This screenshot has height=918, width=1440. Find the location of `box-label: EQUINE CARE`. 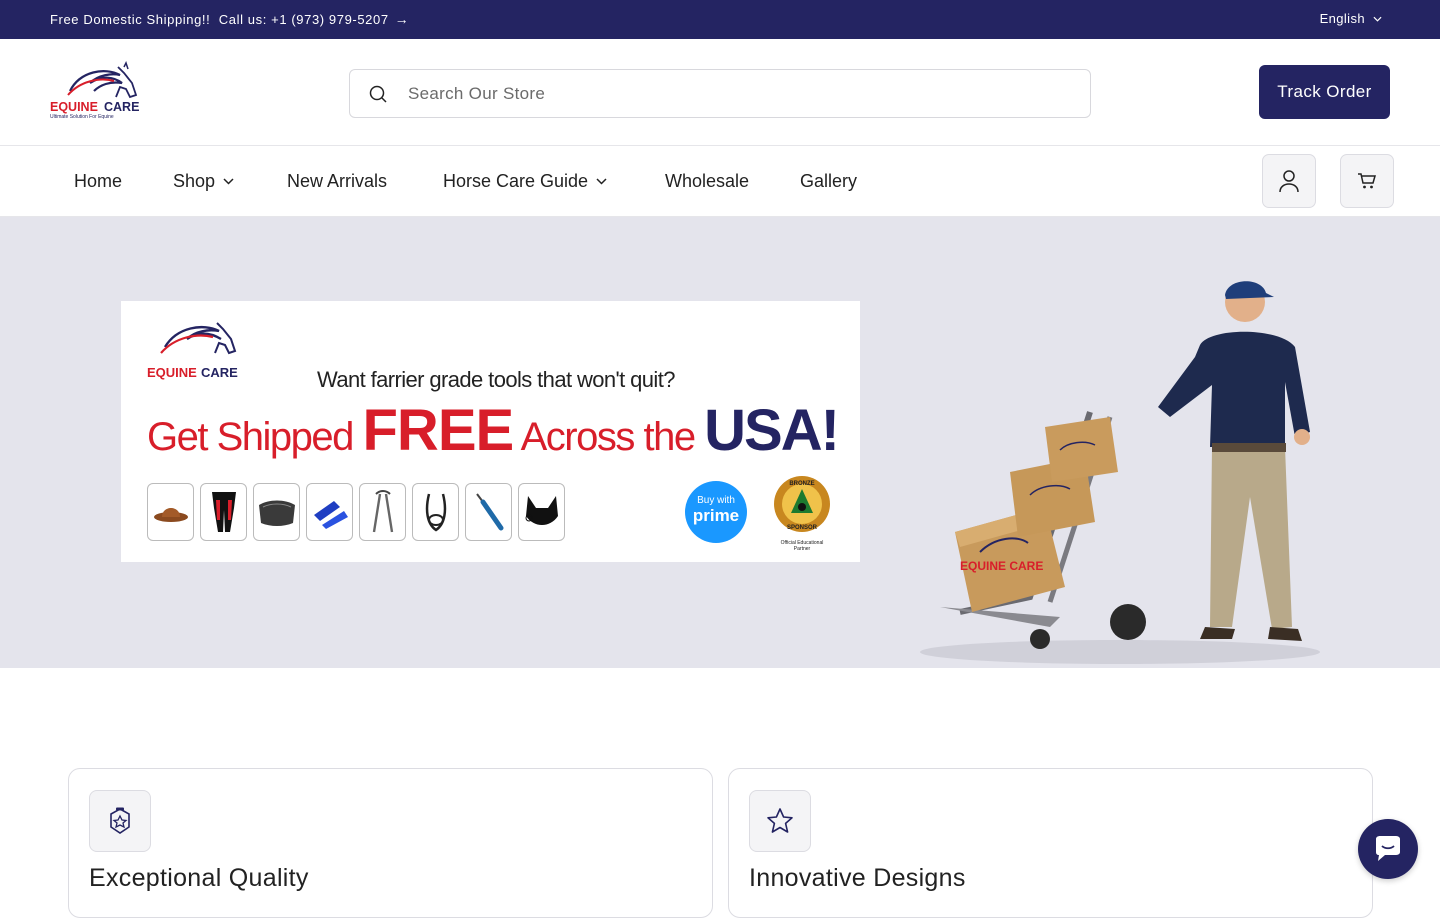

box-label: EQUINE CARE is located at coordinates (1001, 566).